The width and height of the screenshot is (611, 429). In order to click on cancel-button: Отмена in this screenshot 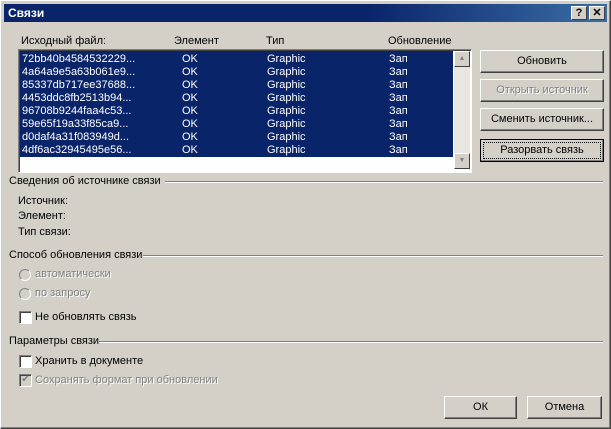, I will do `click(564, 407)`.